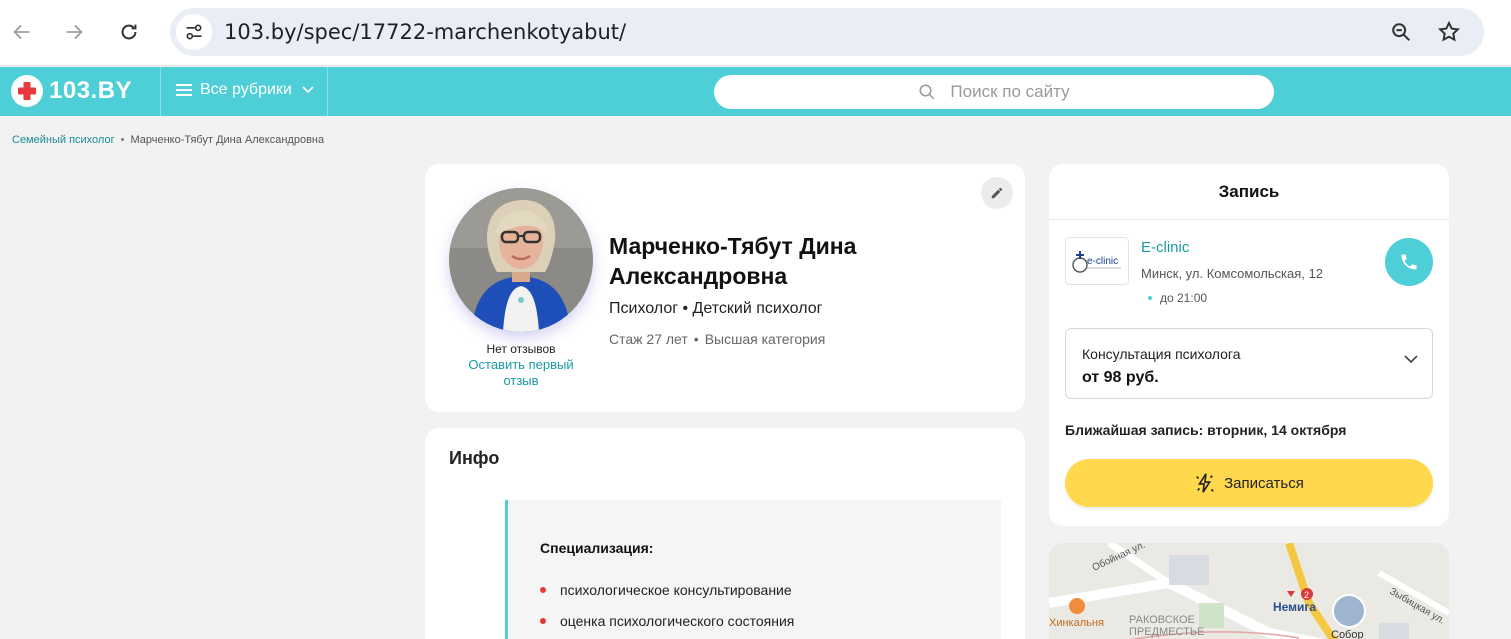 The height and width of the screenshot is (639, 1511). What do you see at coordinates (184, 90) in the screenshot?
I see `menu-icon` at bounding box center [184, 90].